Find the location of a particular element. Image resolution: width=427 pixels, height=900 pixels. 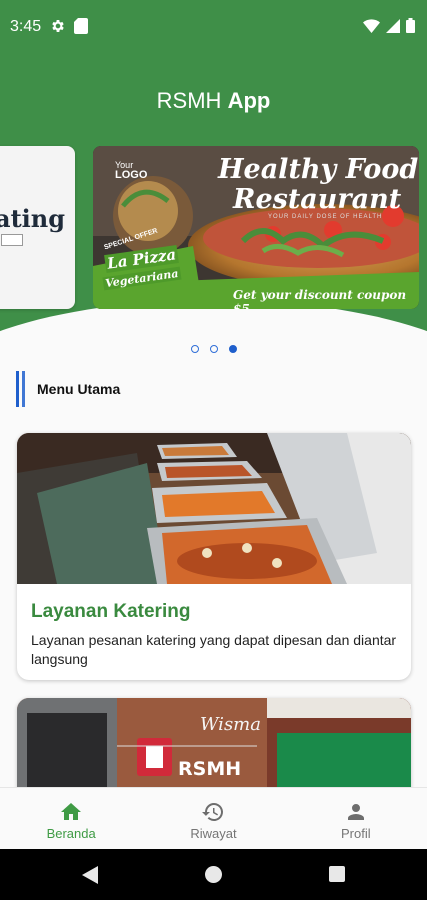

section-header: Menu Utama is located at coordinates (68, 389).